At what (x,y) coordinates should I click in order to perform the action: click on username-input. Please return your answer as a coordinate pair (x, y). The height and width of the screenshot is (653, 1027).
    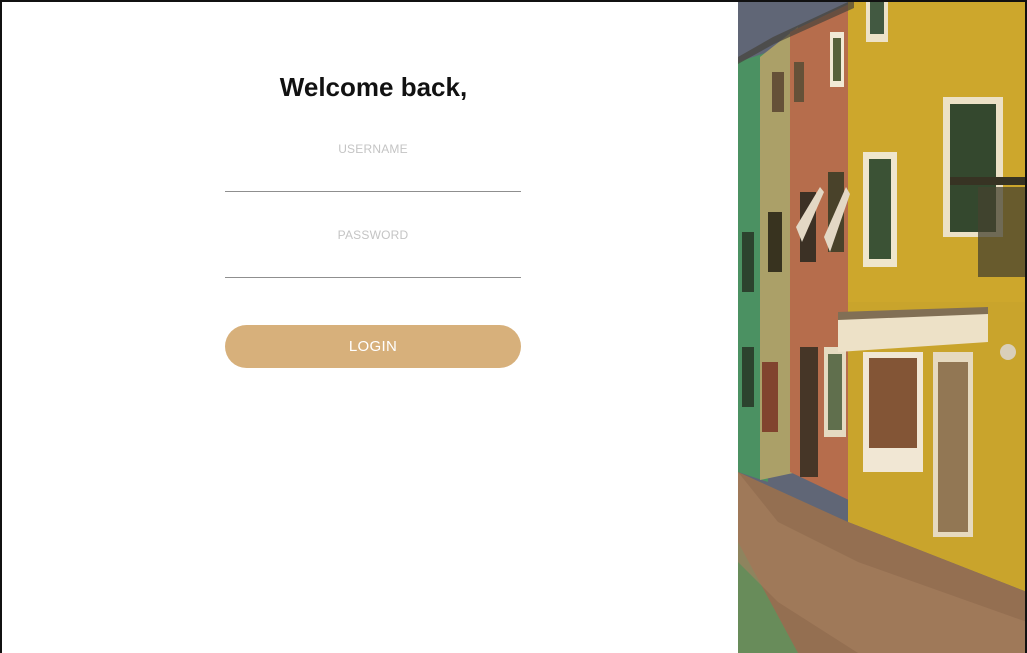
    Looking at the image, I should click on (373, 181).